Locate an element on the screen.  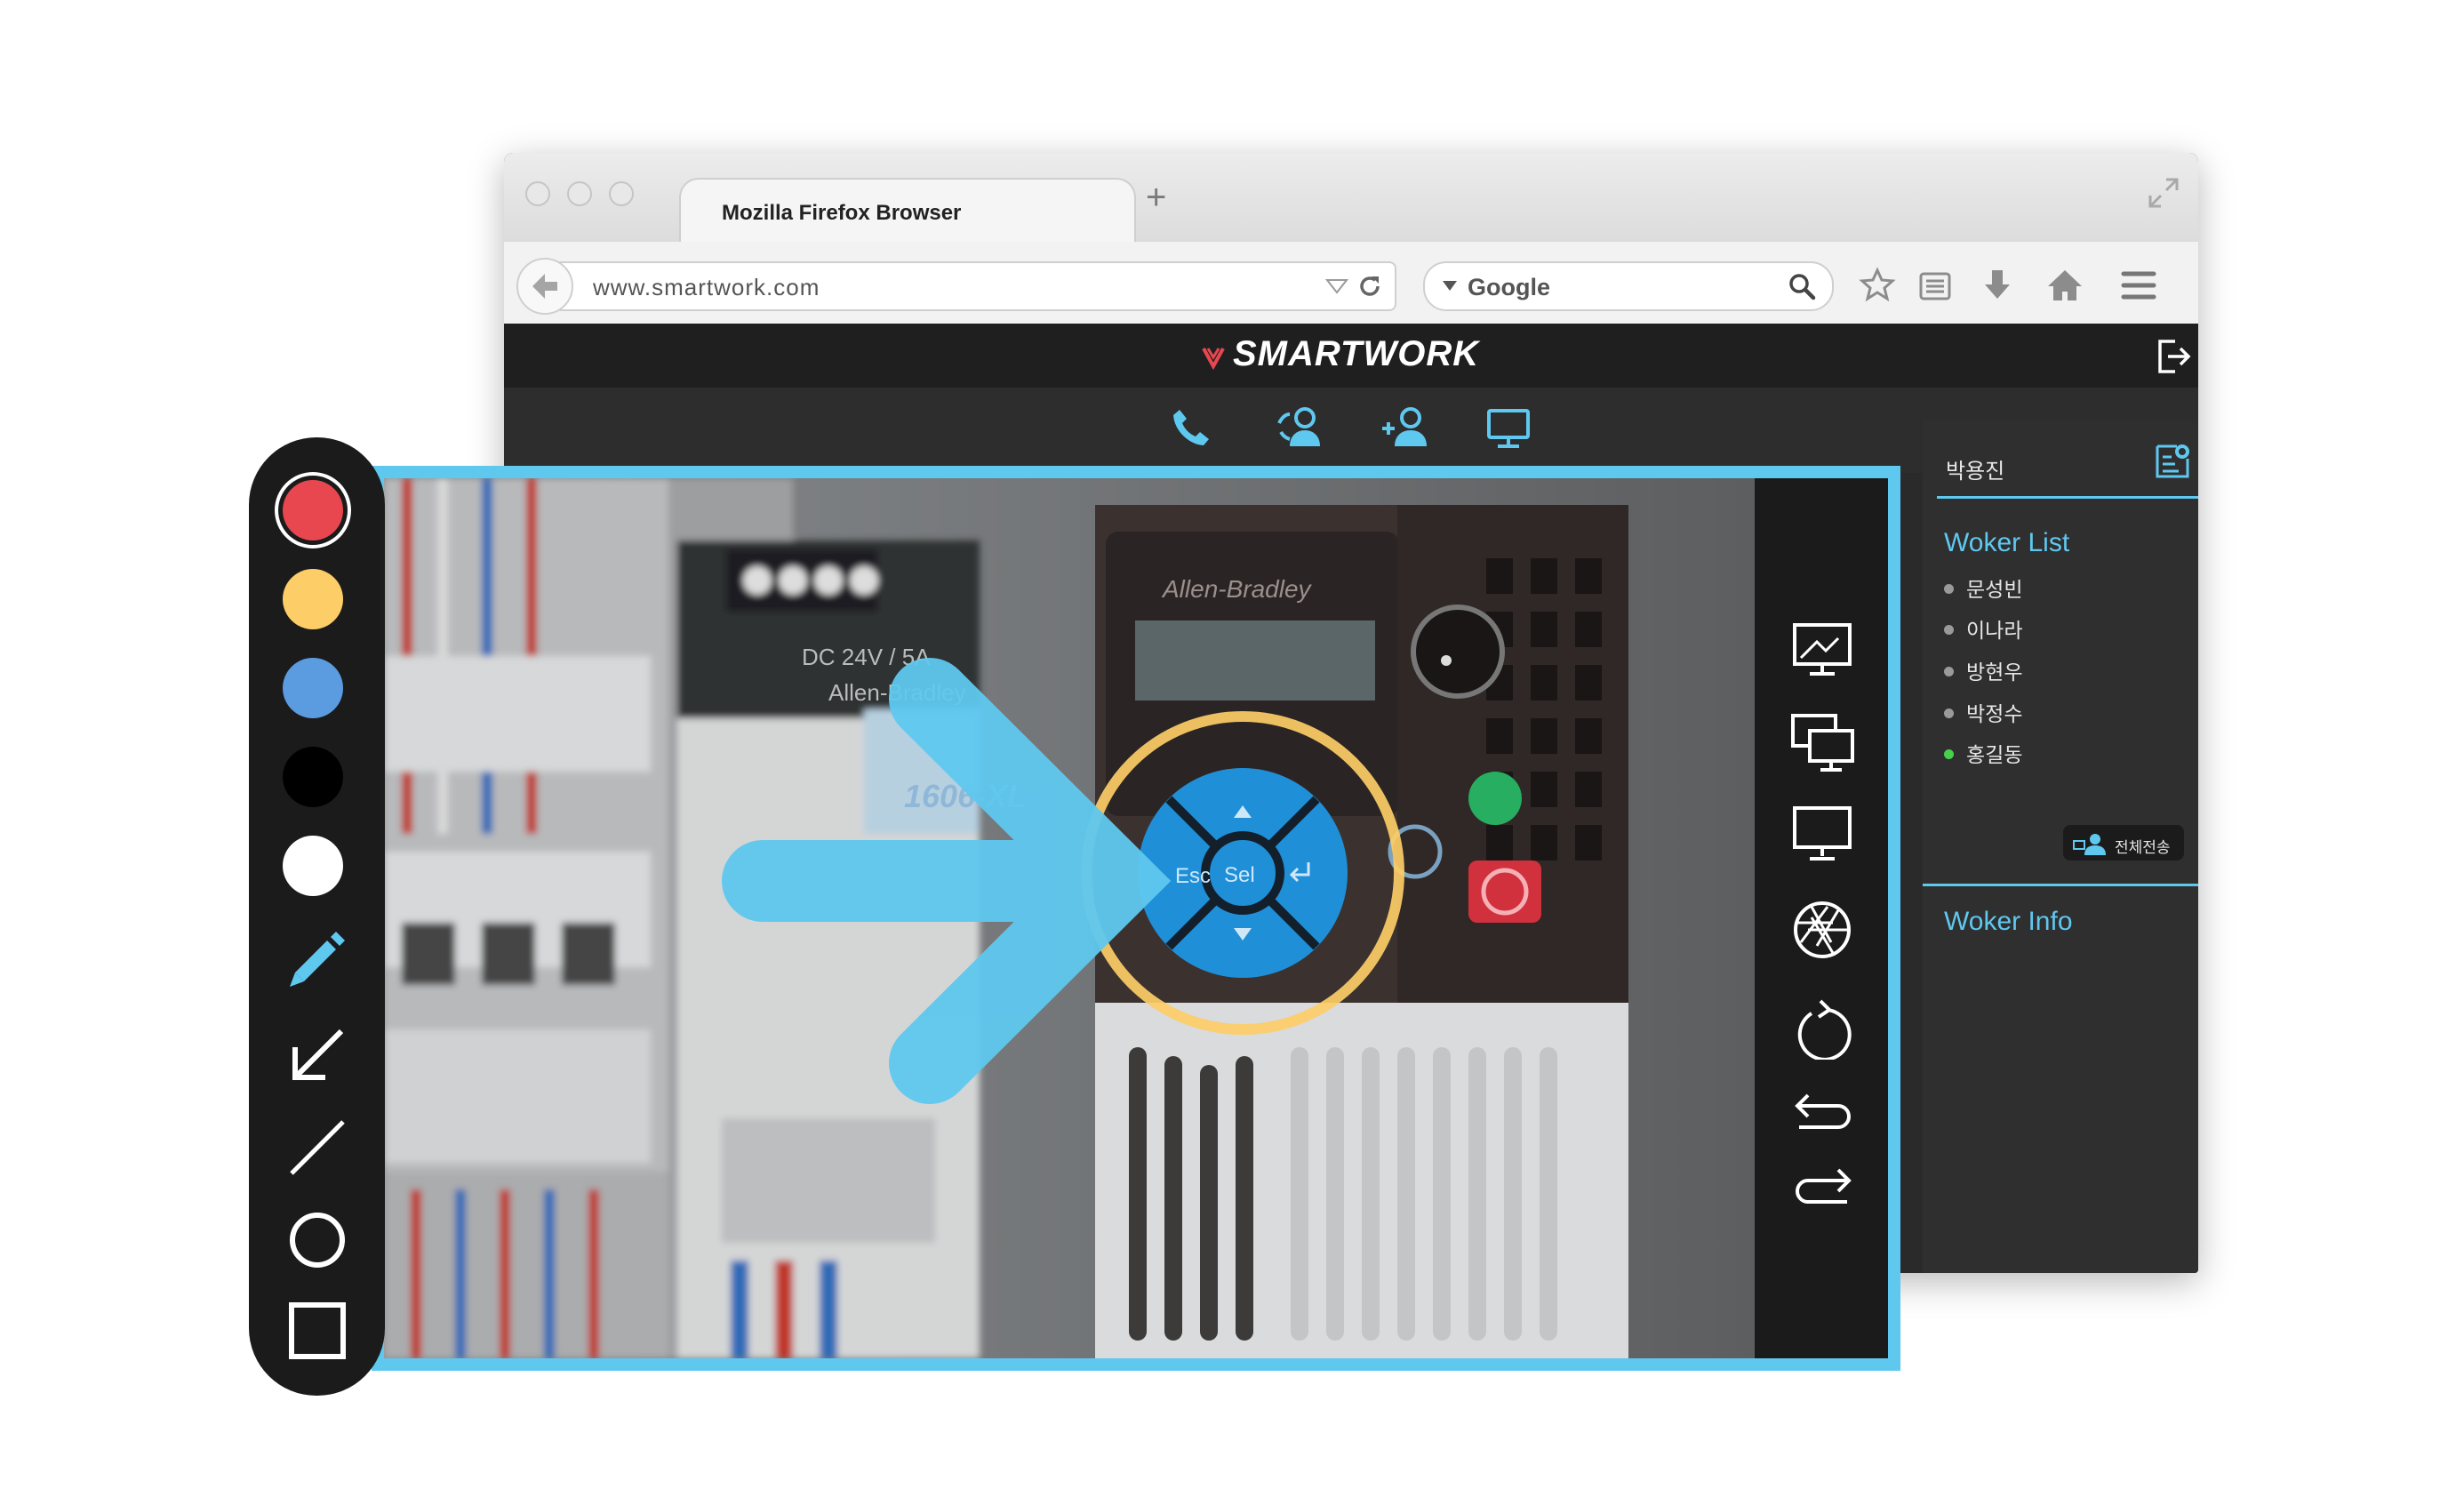
arrow-icon is located at coordinates (317, 1055).